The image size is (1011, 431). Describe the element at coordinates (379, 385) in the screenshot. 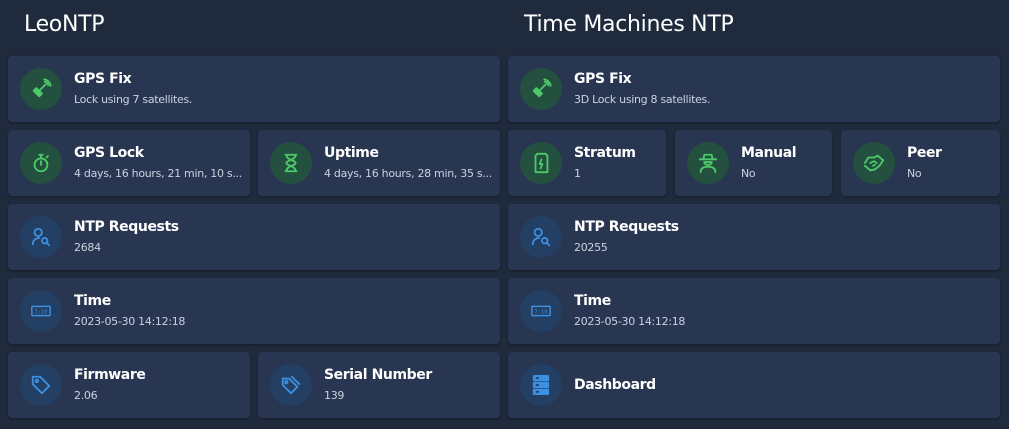

I see `card-serial-number: Serial Number 139` at that location.